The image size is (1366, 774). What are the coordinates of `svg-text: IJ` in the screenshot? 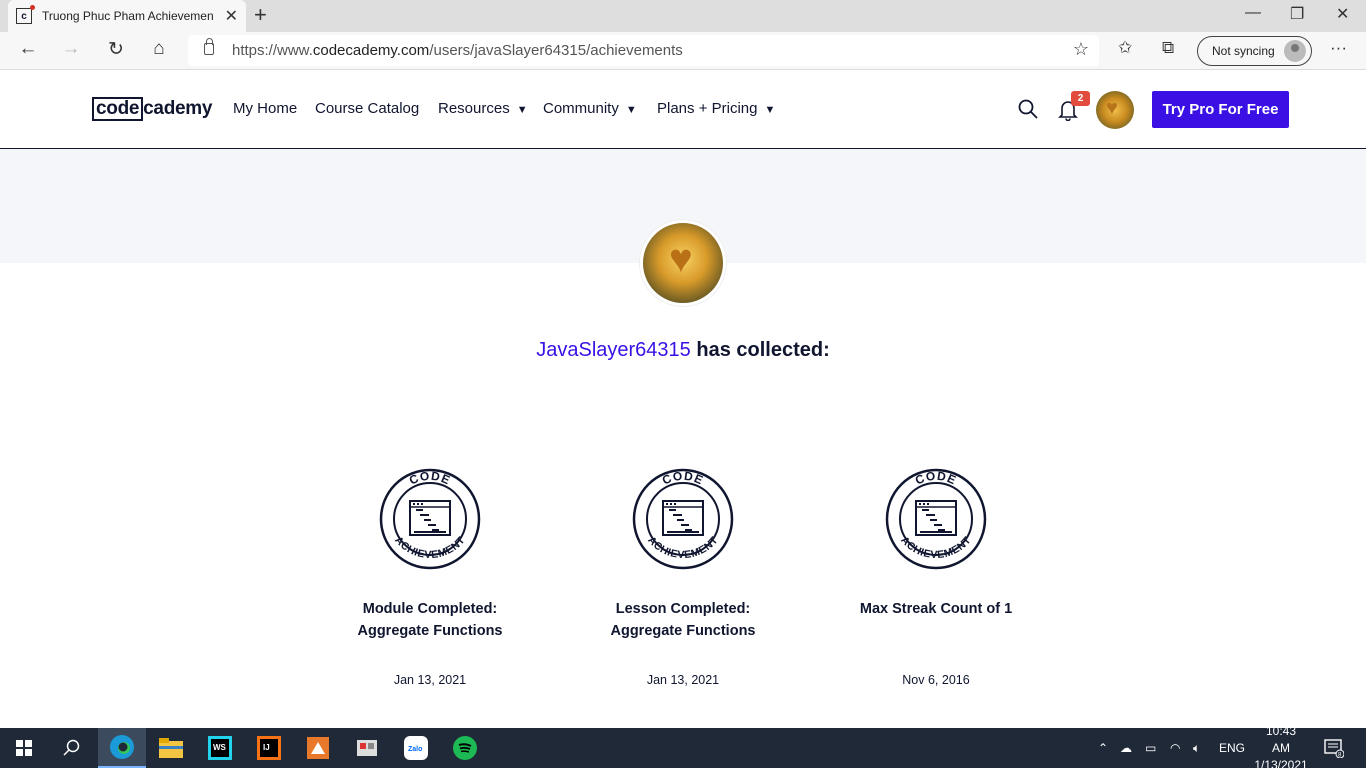 It's located at (266, 747).